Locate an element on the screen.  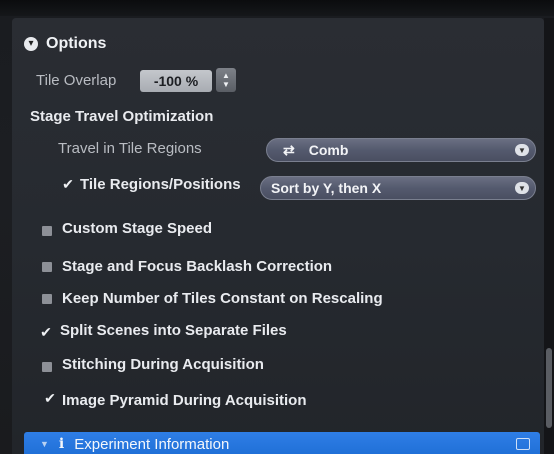
tile-regions-checkbox: ✔ is located at coordinates (68, 184).